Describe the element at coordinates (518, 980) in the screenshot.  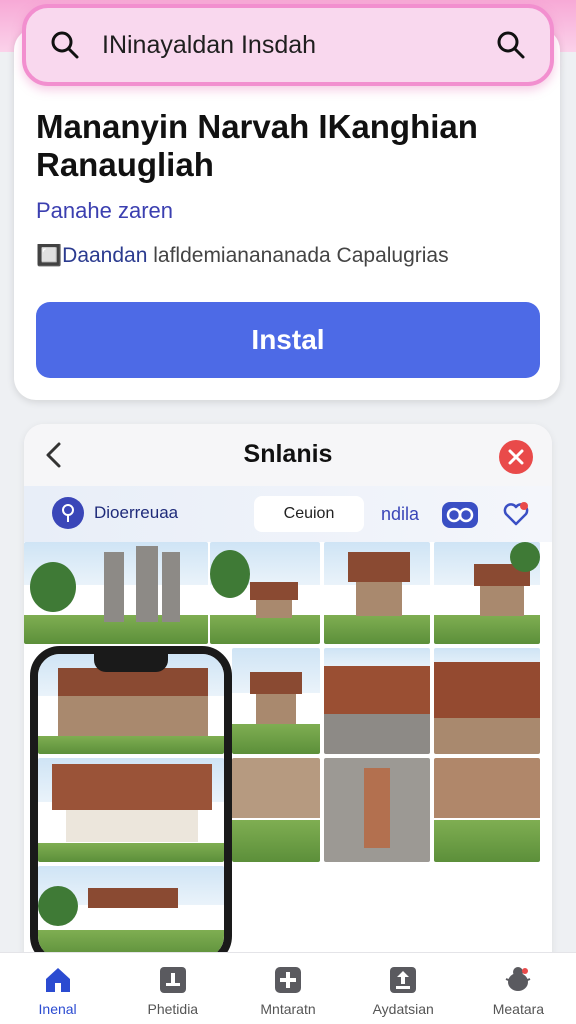
I see `bug-icon` at that location.